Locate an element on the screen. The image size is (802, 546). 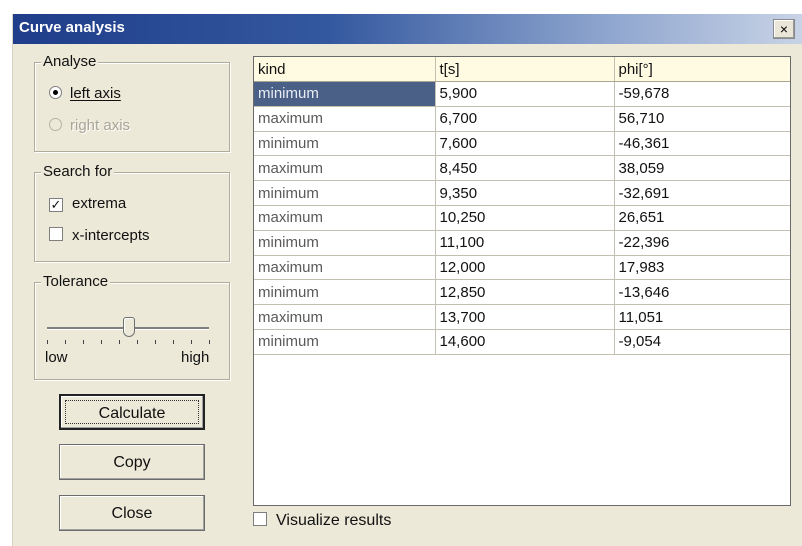
table-row: minimum 5,900 -59,678 is located at coordinates (522, 94).